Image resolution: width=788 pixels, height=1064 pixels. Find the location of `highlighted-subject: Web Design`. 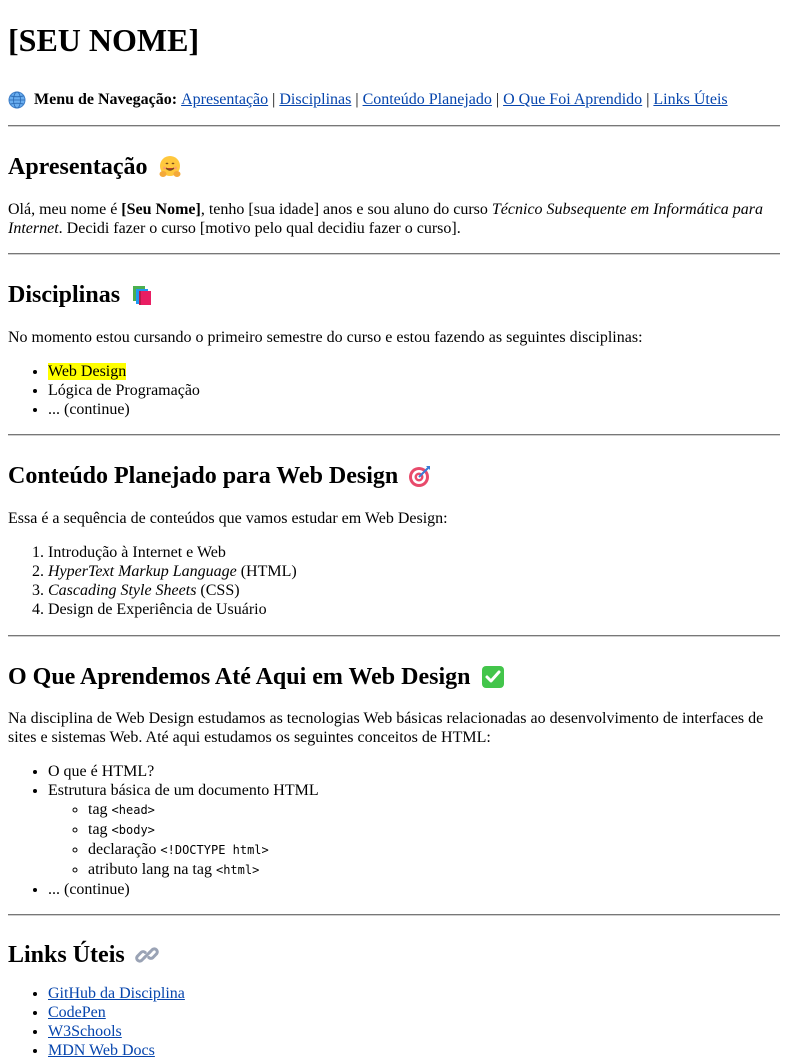

highlighted-subject: Web Design is located at coordinates (87, 371).